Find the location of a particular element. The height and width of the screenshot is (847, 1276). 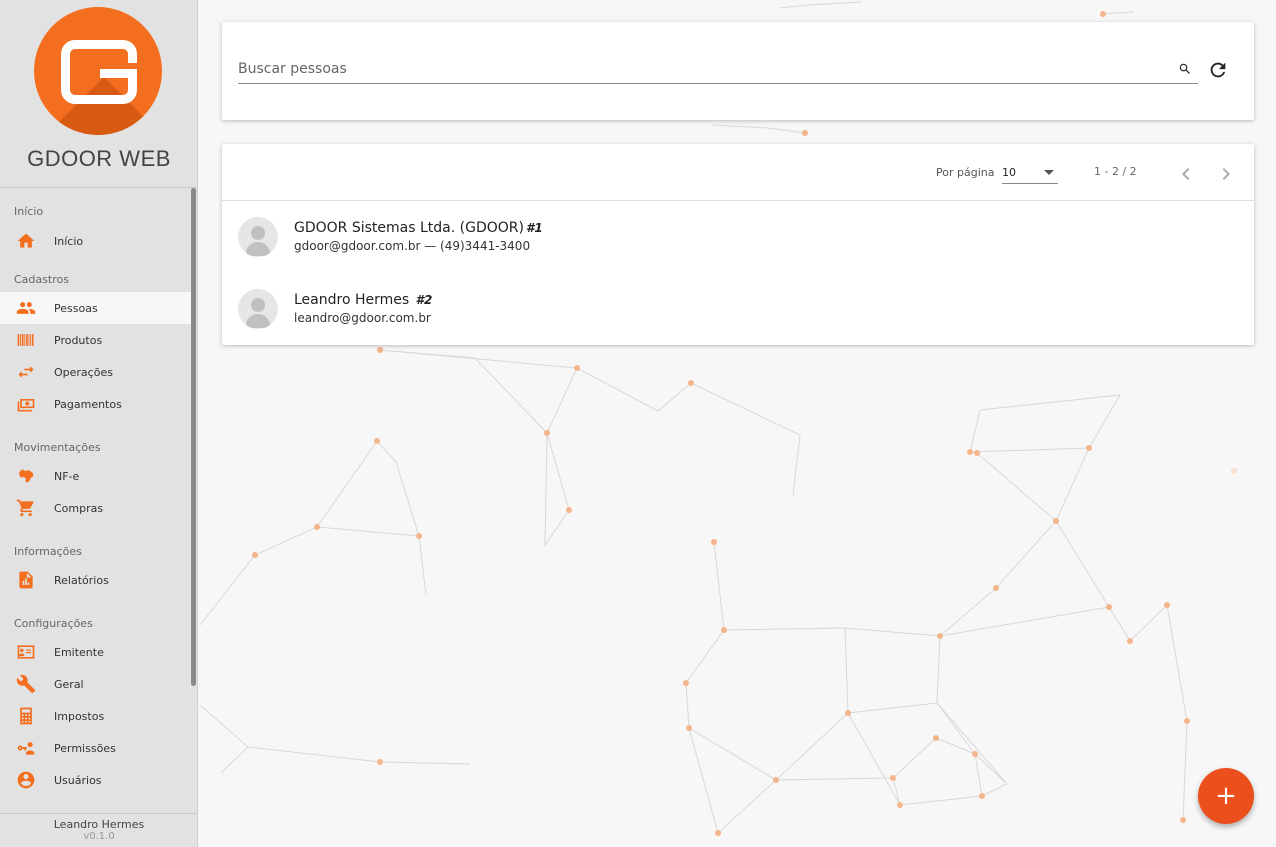

sidebar-item-pessoas: Pessoas is located at coordinates (95, 308).